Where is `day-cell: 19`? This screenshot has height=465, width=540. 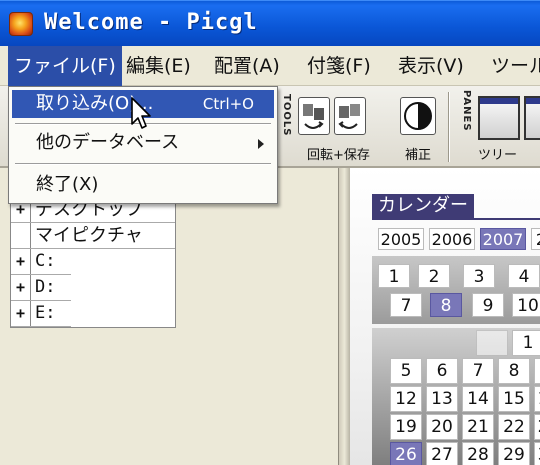 day-cell: 19 is located at coordinates (406, 427).